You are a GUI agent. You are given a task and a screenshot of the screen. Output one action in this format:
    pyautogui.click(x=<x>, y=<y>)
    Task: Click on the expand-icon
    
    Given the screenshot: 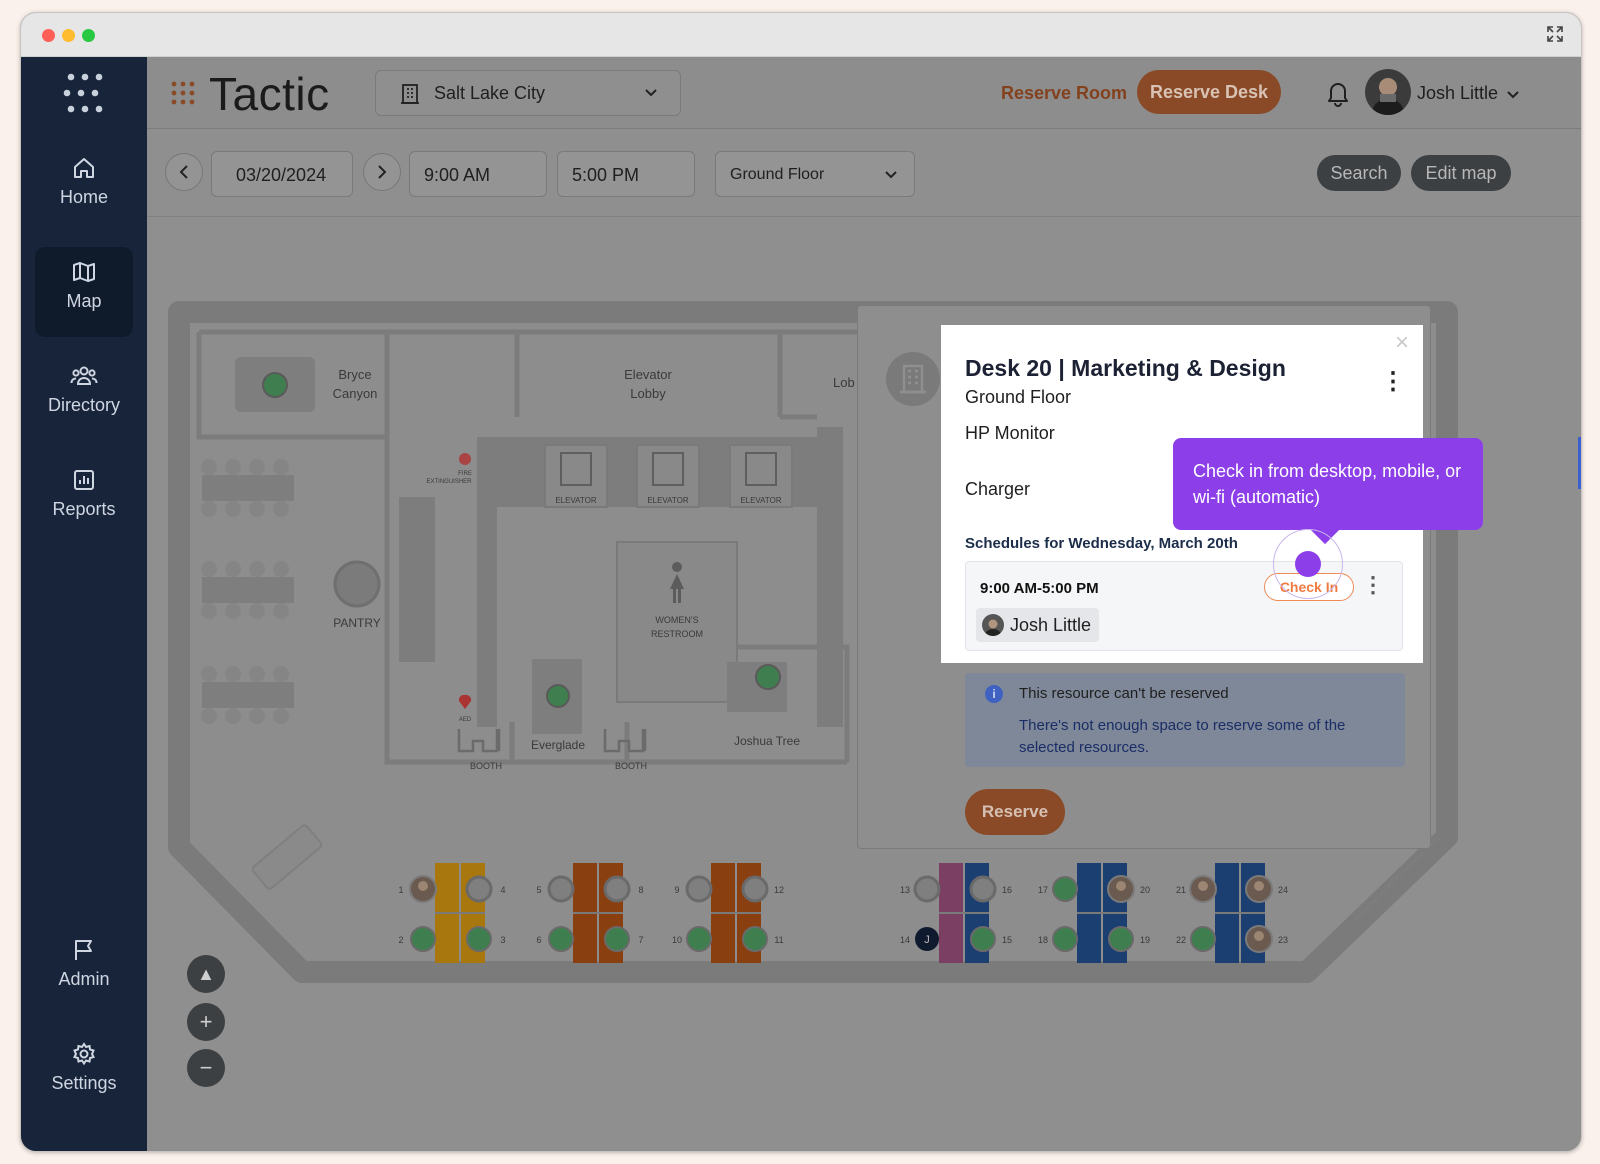 What is the action you would take?
    pyautogui.click(x=1555, y=35)
    